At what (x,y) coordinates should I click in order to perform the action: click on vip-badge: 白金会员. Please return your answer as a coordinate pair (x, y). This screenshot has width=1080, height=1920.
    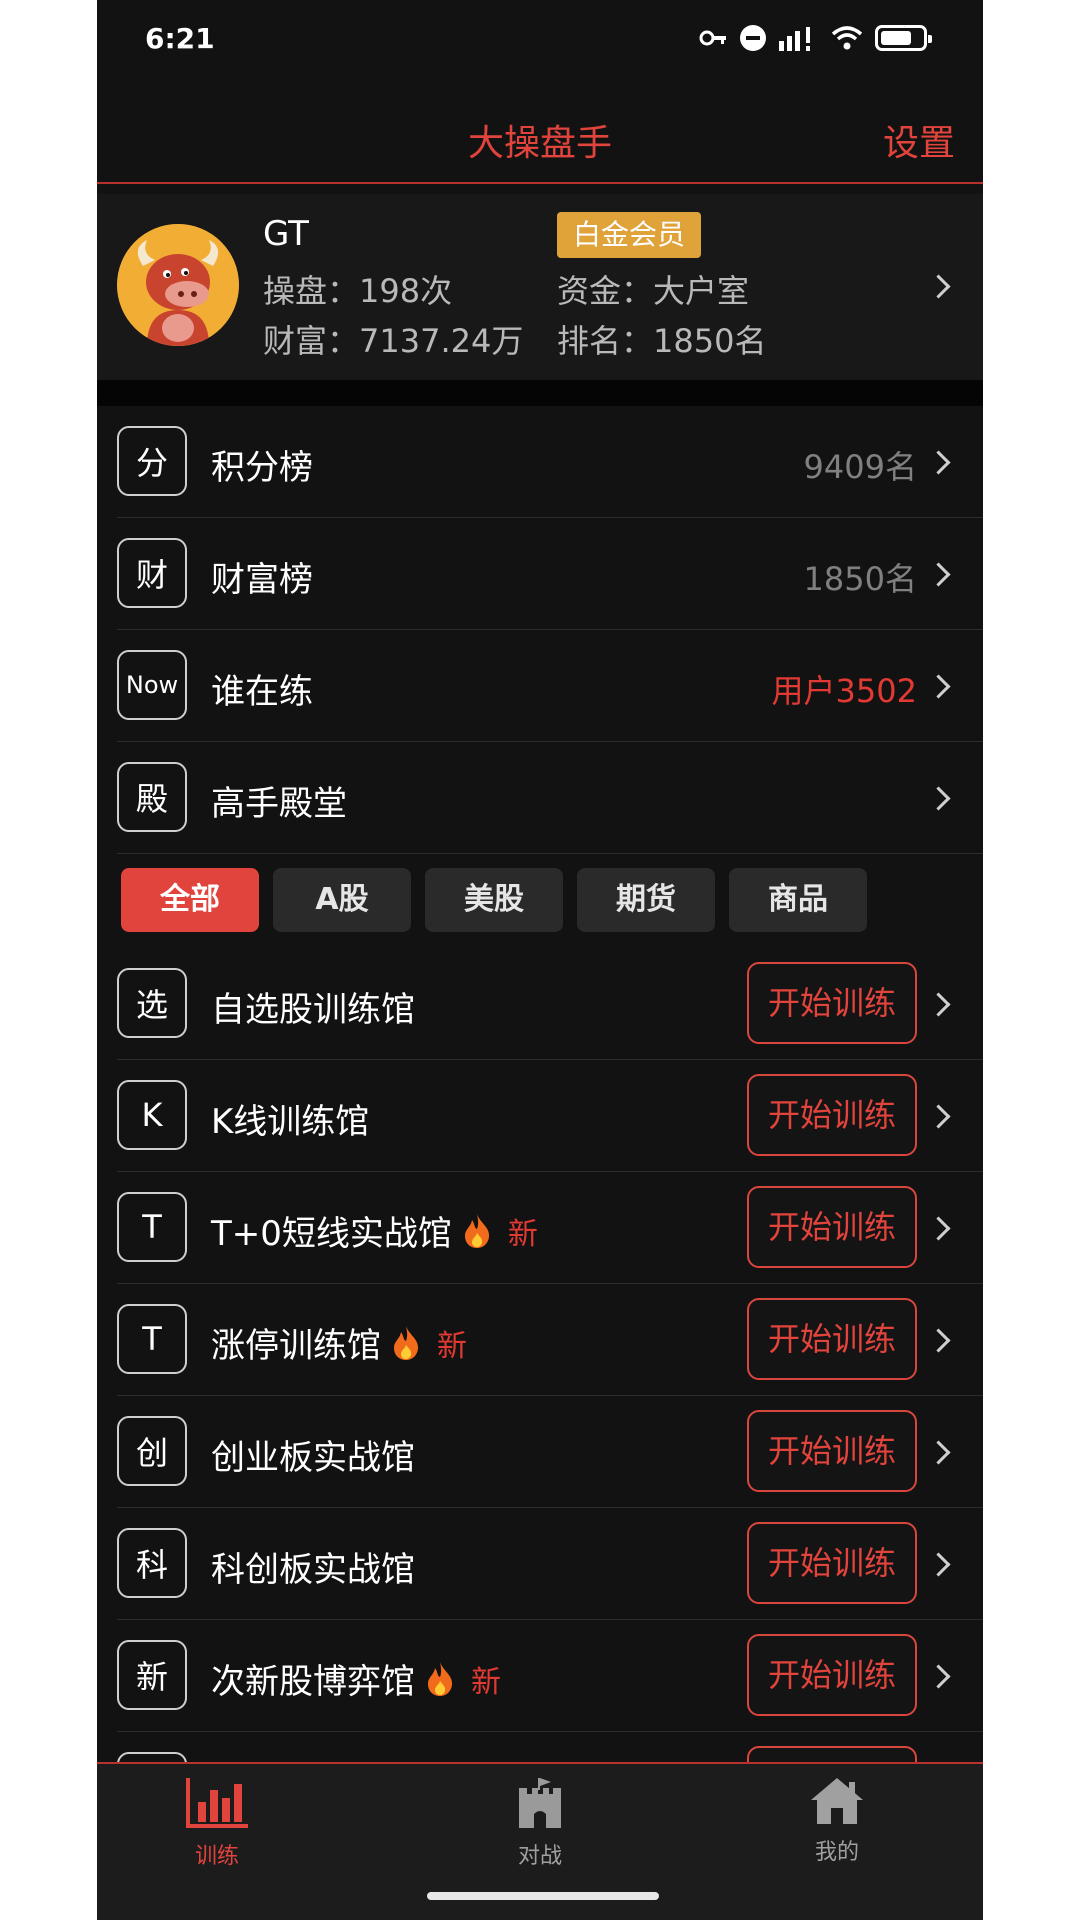
    Looking at the image, I should click on (629, 235).